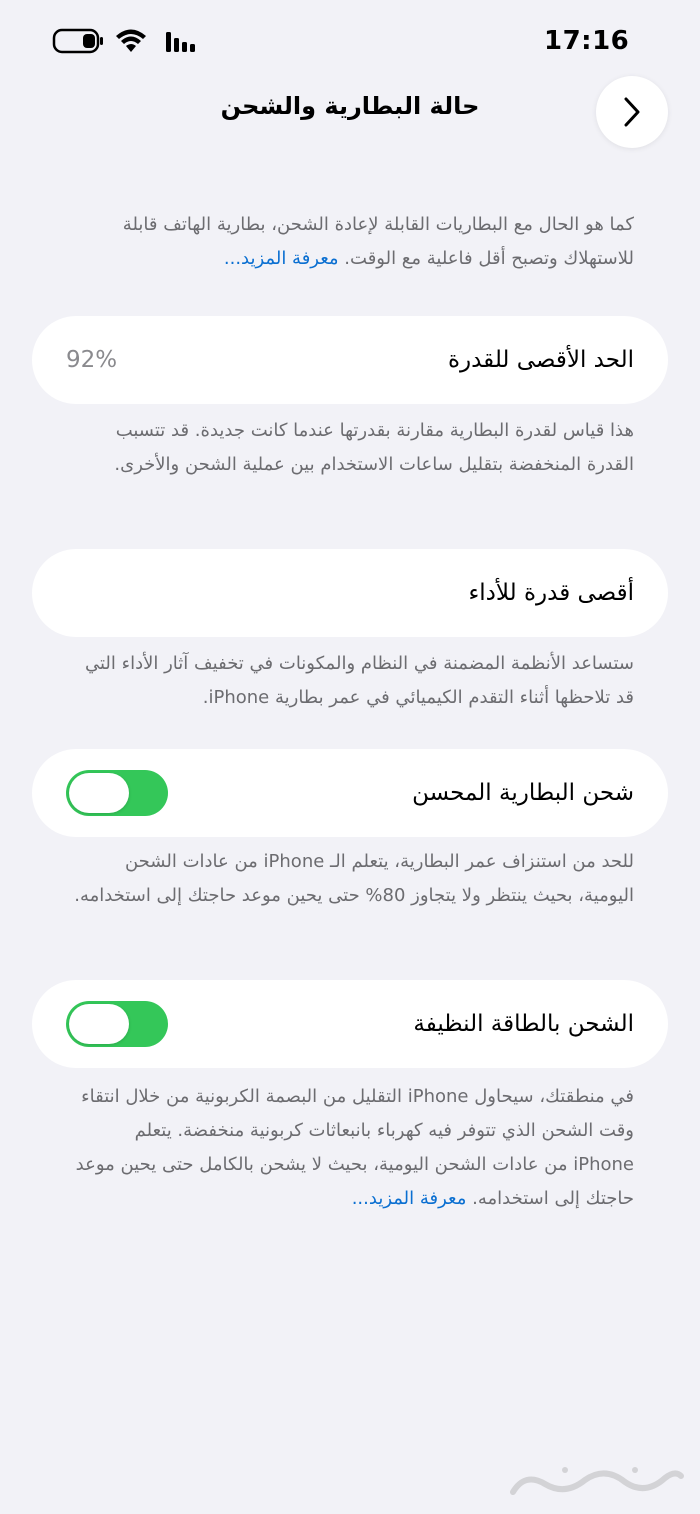  Describe the element at coordinates (350, 106) in the screenshot. I see `page-title: حالة البطارية والشحن` at that location.